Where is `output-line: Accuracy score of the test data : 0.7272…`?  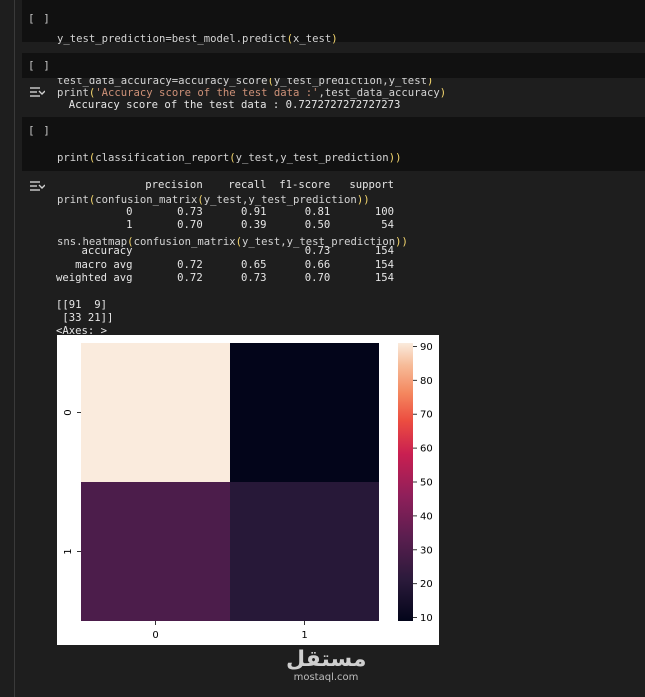 output-line: Accuracy score of the test data : 0.7272… is located at coordinates (234, 105).